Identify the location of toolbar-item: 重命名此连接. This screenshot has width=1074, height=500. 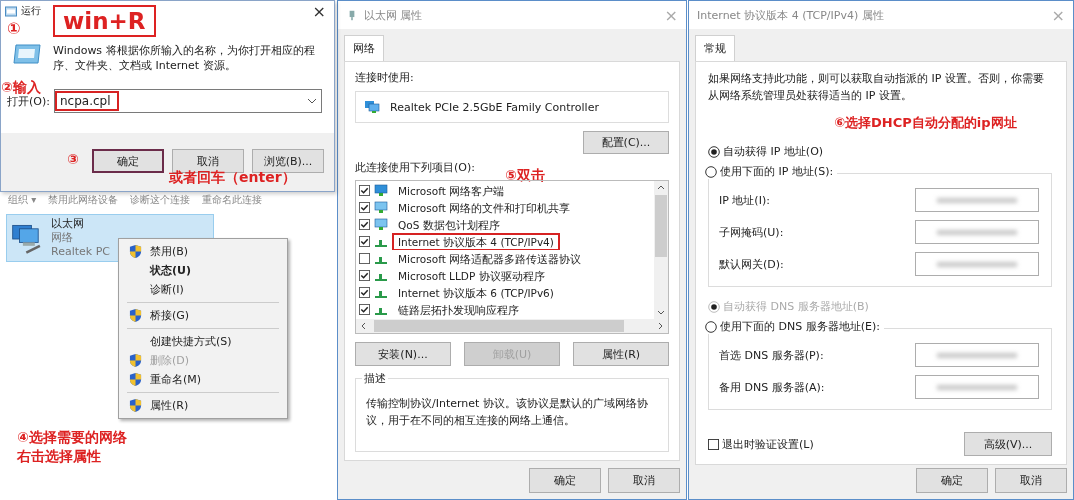
(232, 200).